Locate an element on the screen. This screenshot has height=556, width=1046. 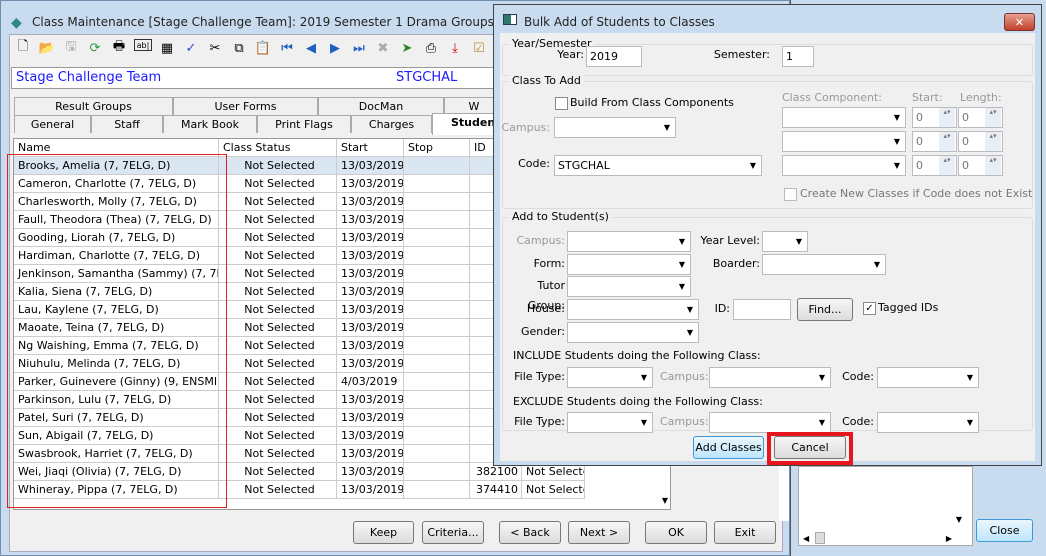
add-classes-button: Add Classes is located at coordinates (728, 447).